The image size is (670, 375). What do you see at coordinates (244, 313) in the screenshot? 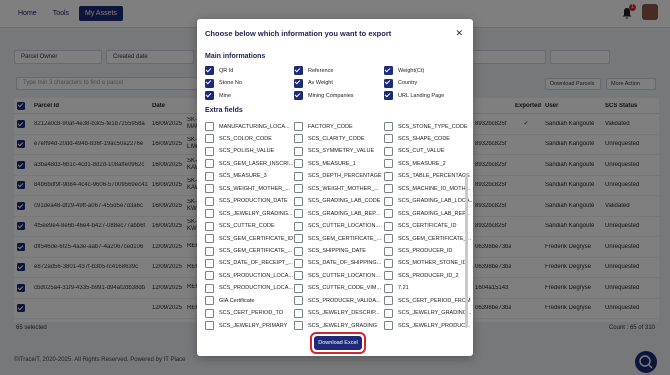
I see `extra-field-option: SCS_CERT_PERIOD_TO` at bounding box center [244, 313].